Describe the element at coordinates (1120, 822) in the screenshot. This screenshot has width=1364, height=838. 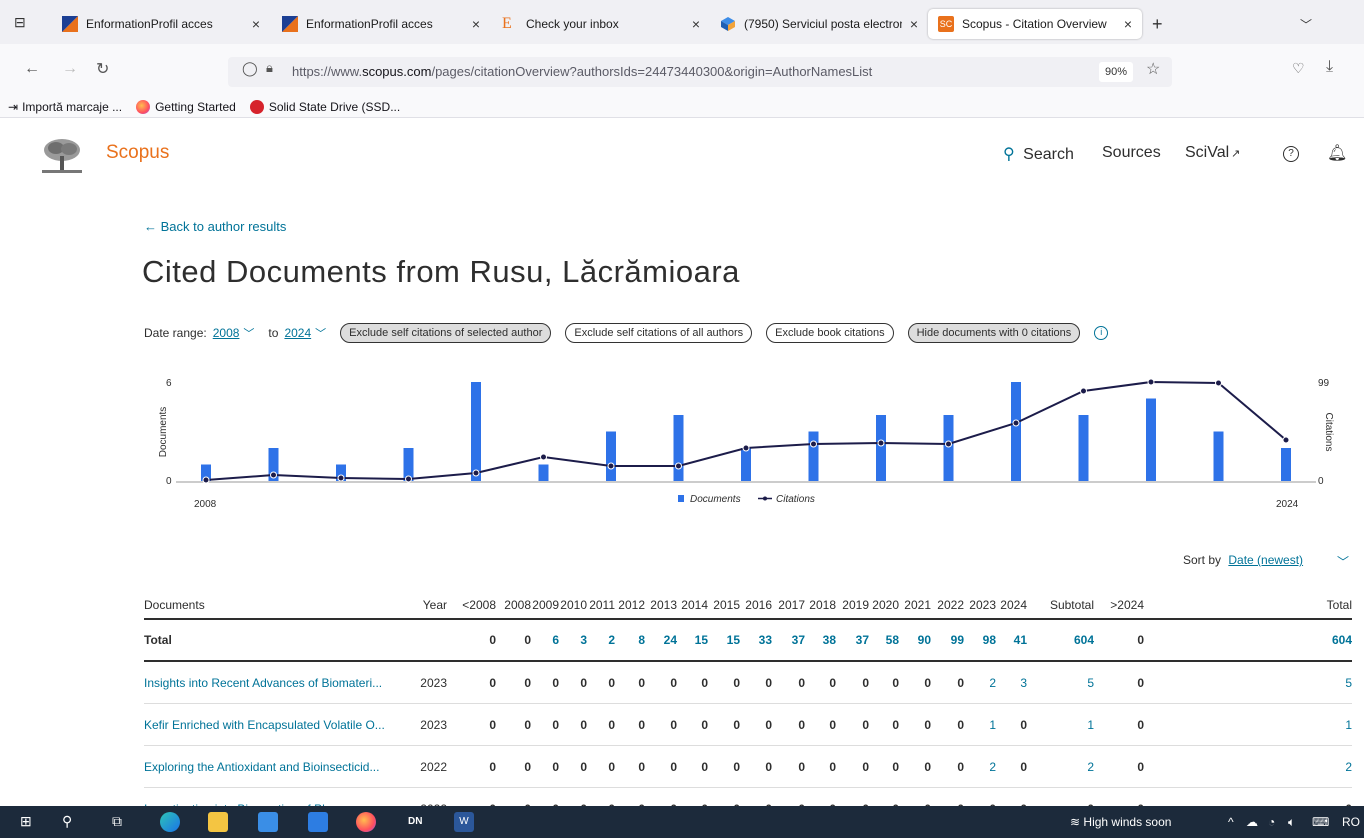
I see `weather-widget: ≋ High winds soon` at that location.